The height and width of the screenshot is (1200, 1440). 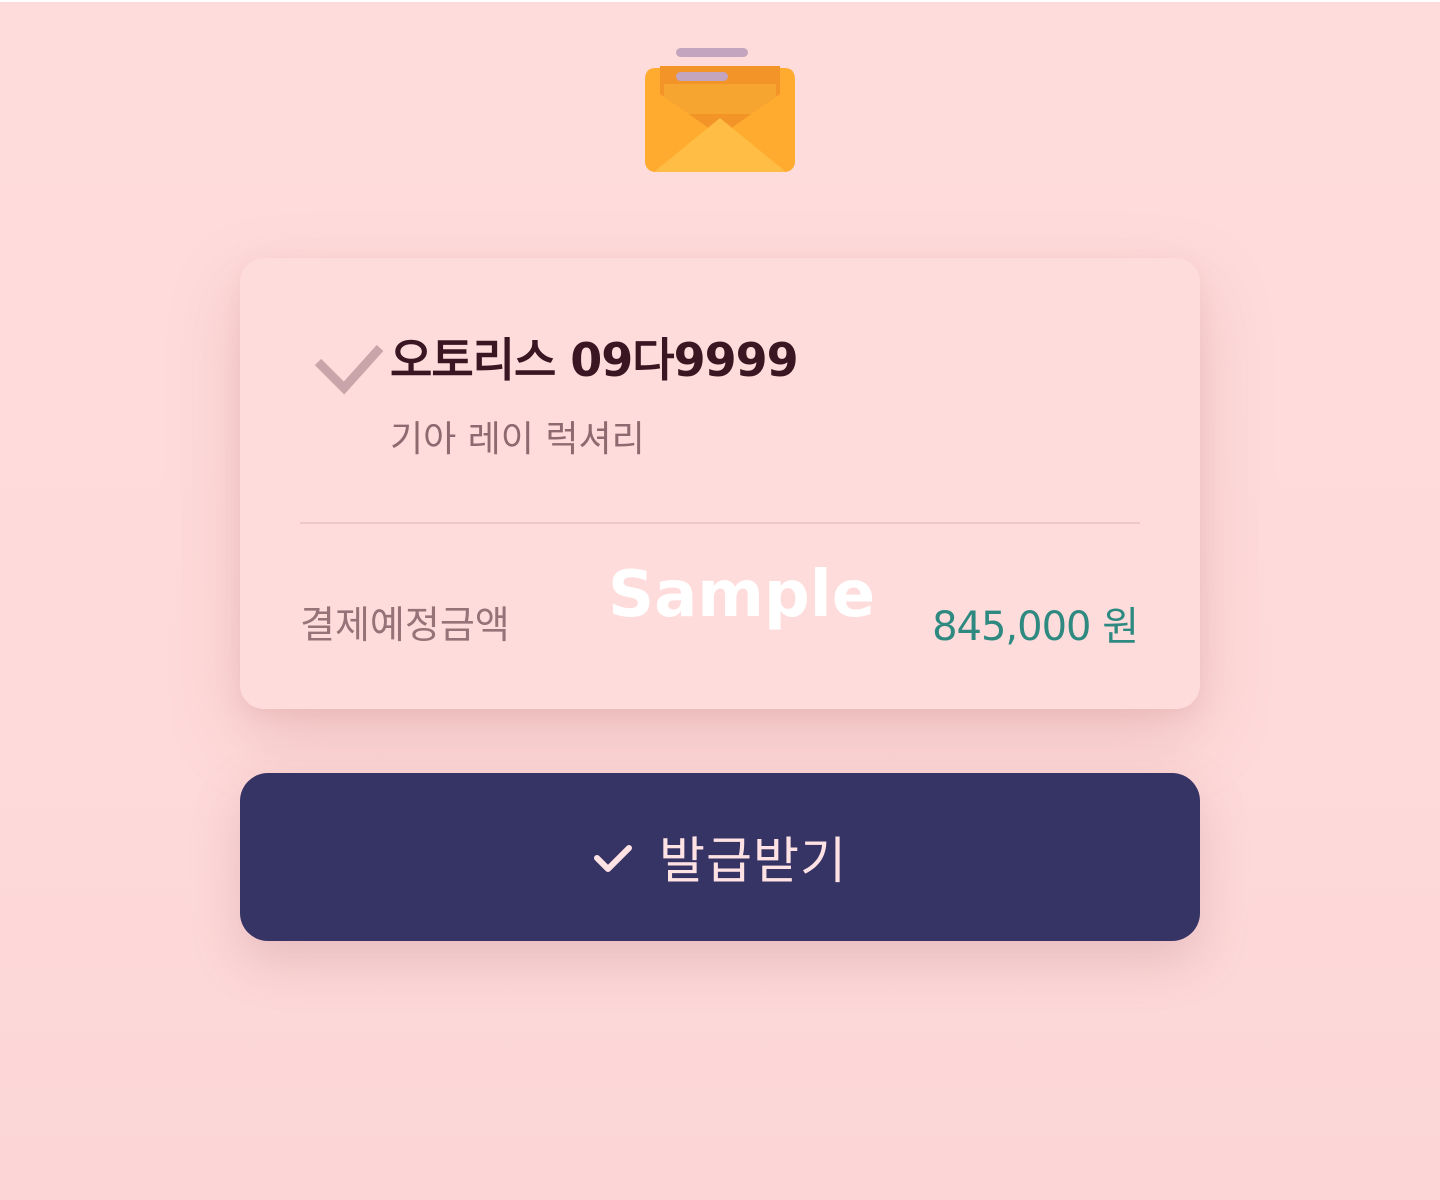 What do you see at coordinates (517, 439) in the screenshot?
I see `vehicle-model: 기아 레이 럭셔리` at bounding box center [517, 439].